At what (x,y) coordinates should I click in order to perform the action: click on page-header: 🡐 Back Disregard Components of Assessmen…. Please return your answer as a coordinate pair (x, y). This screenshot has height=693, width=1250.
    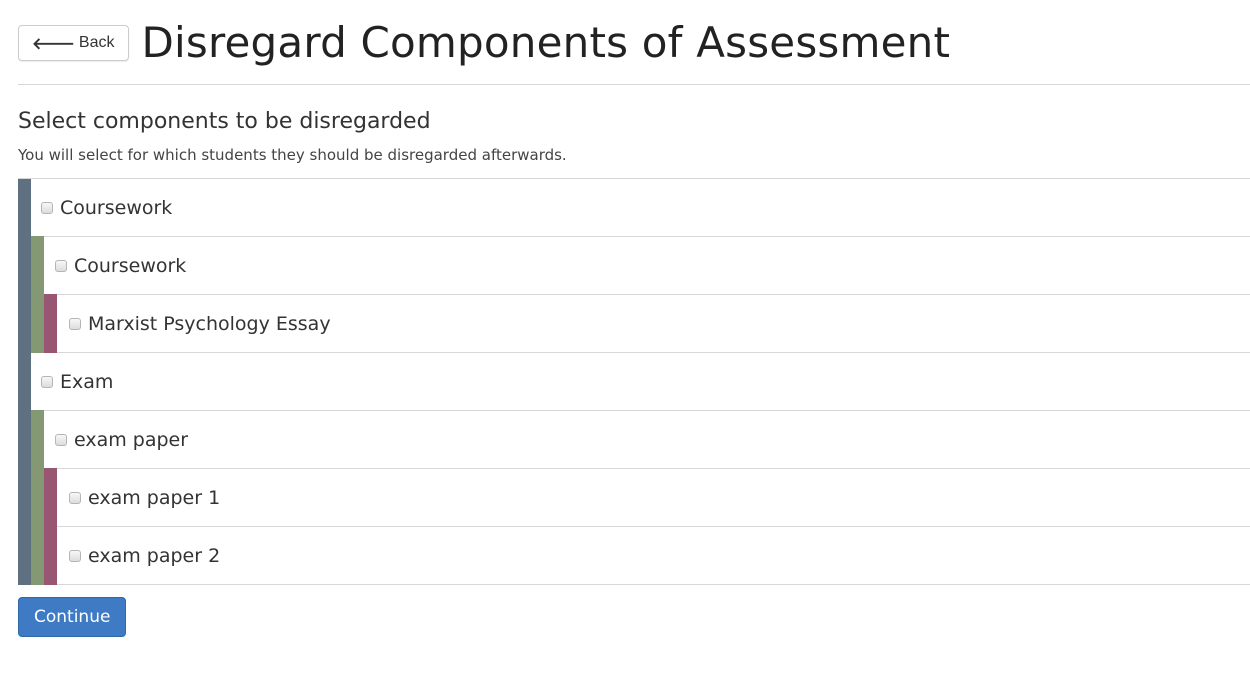
    Looking at the image, I should click on (634, 42).